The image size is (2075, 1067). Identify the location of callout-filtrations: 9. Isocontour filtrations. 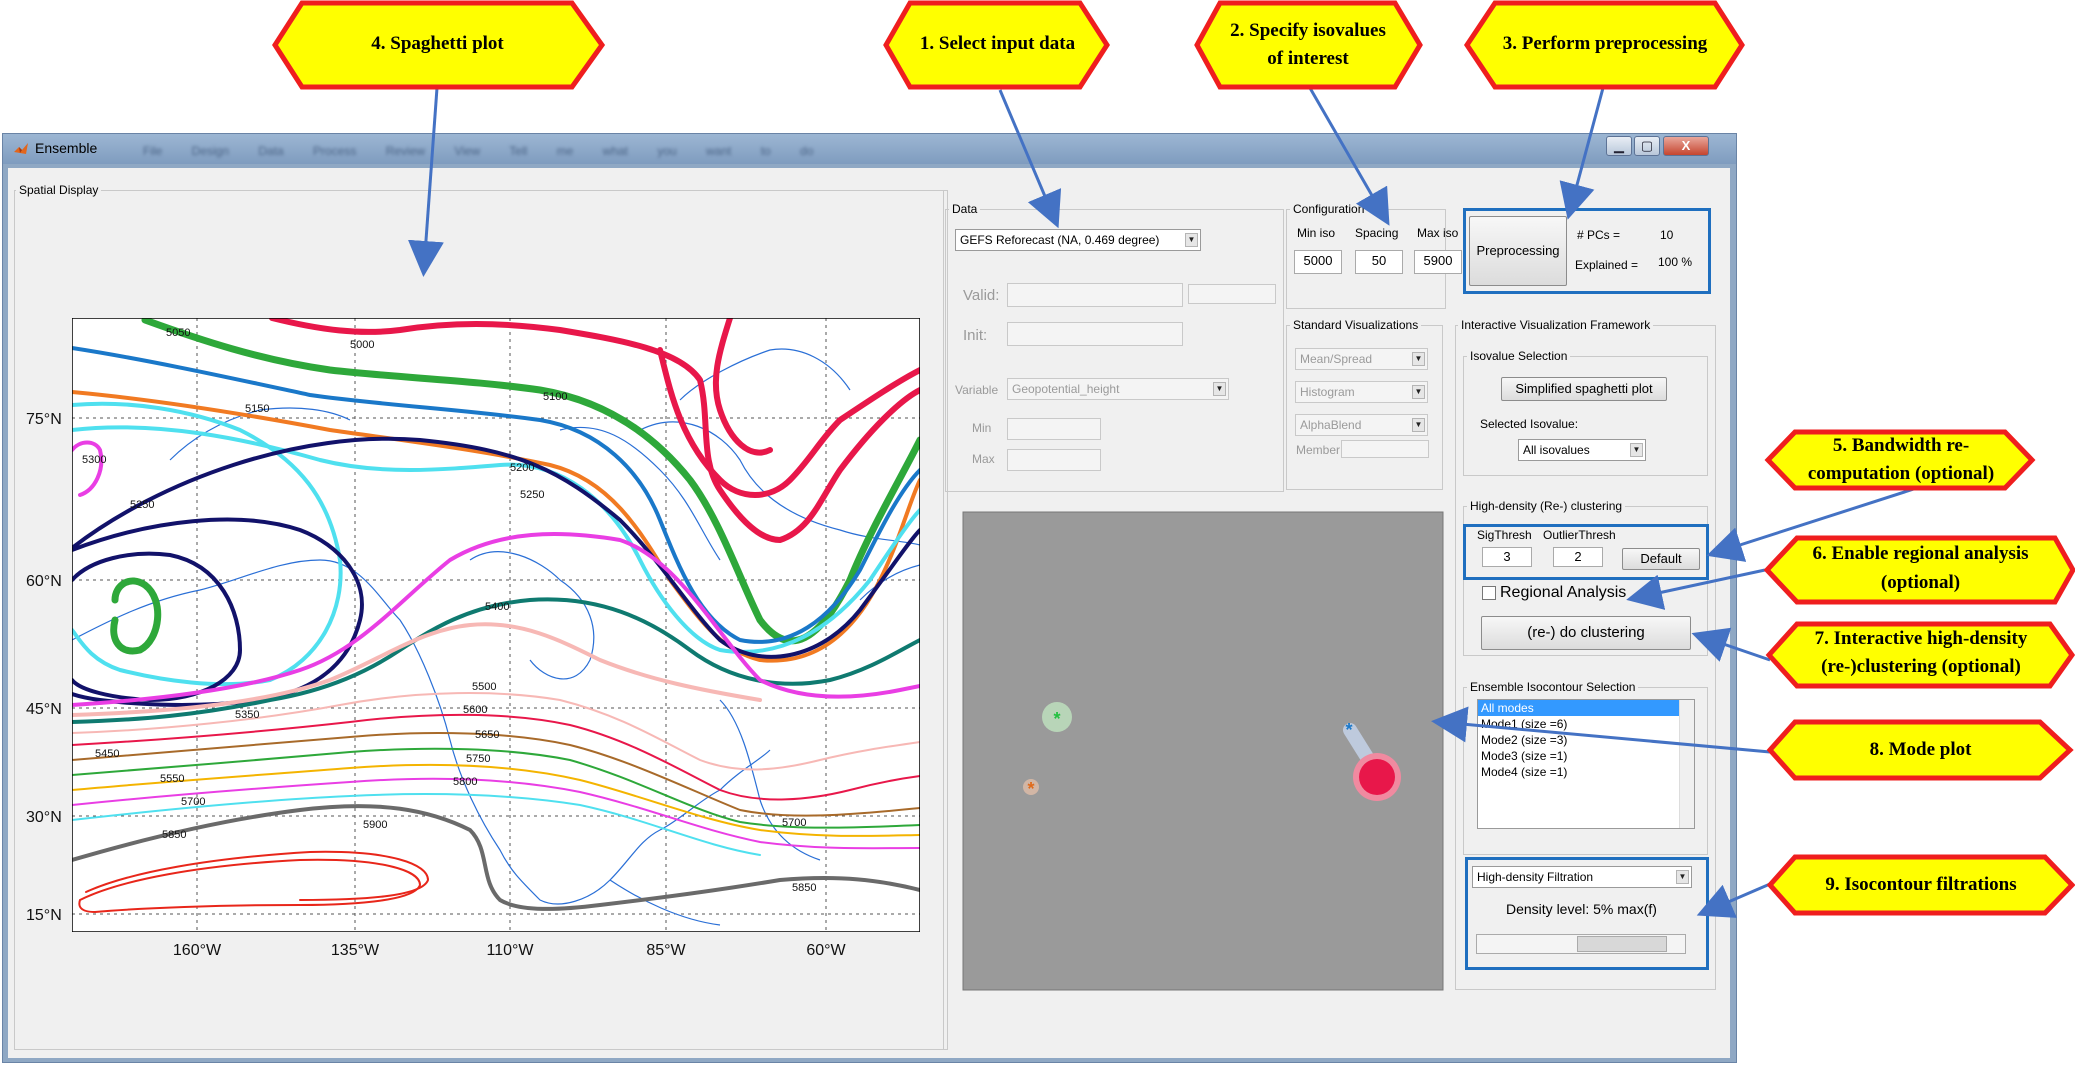
(1921, 884).